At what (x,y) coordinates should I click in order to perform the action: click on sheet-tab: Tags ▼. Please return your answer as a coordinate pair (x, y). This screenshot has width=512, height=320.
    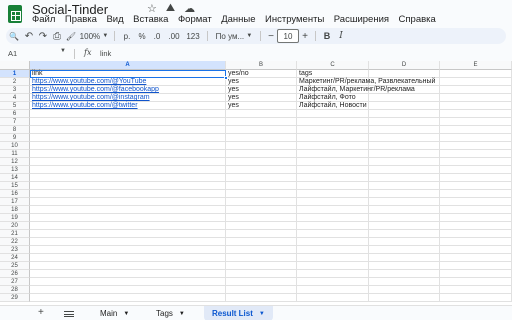
    Looking at the image, I should click on (170, 313).